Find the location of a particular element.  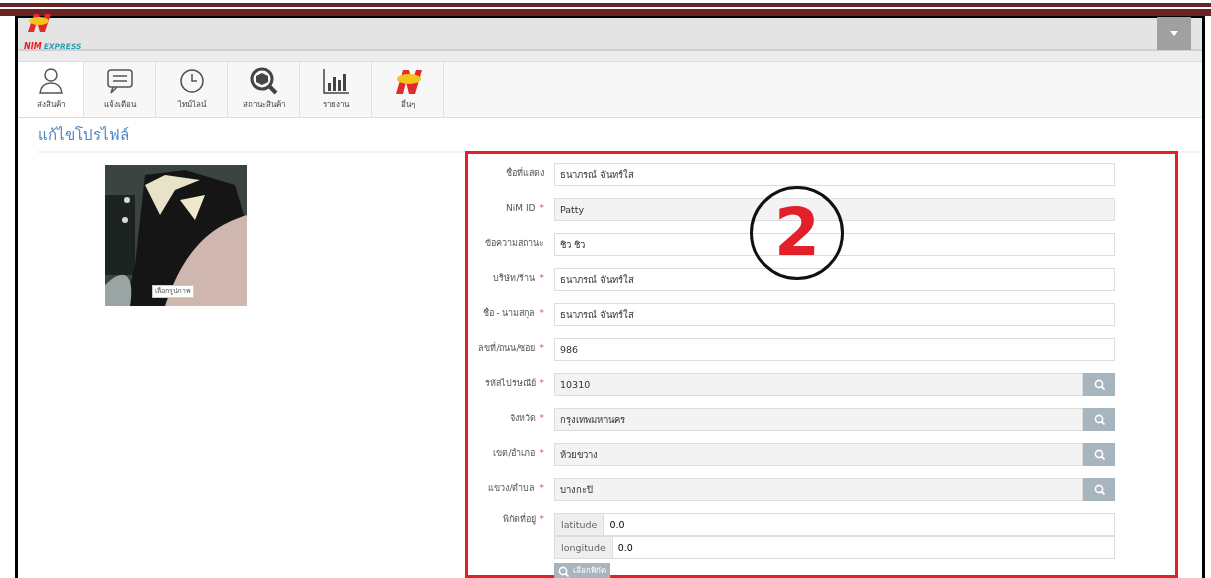

dropdown-button is located at coordinates (1174, 33).